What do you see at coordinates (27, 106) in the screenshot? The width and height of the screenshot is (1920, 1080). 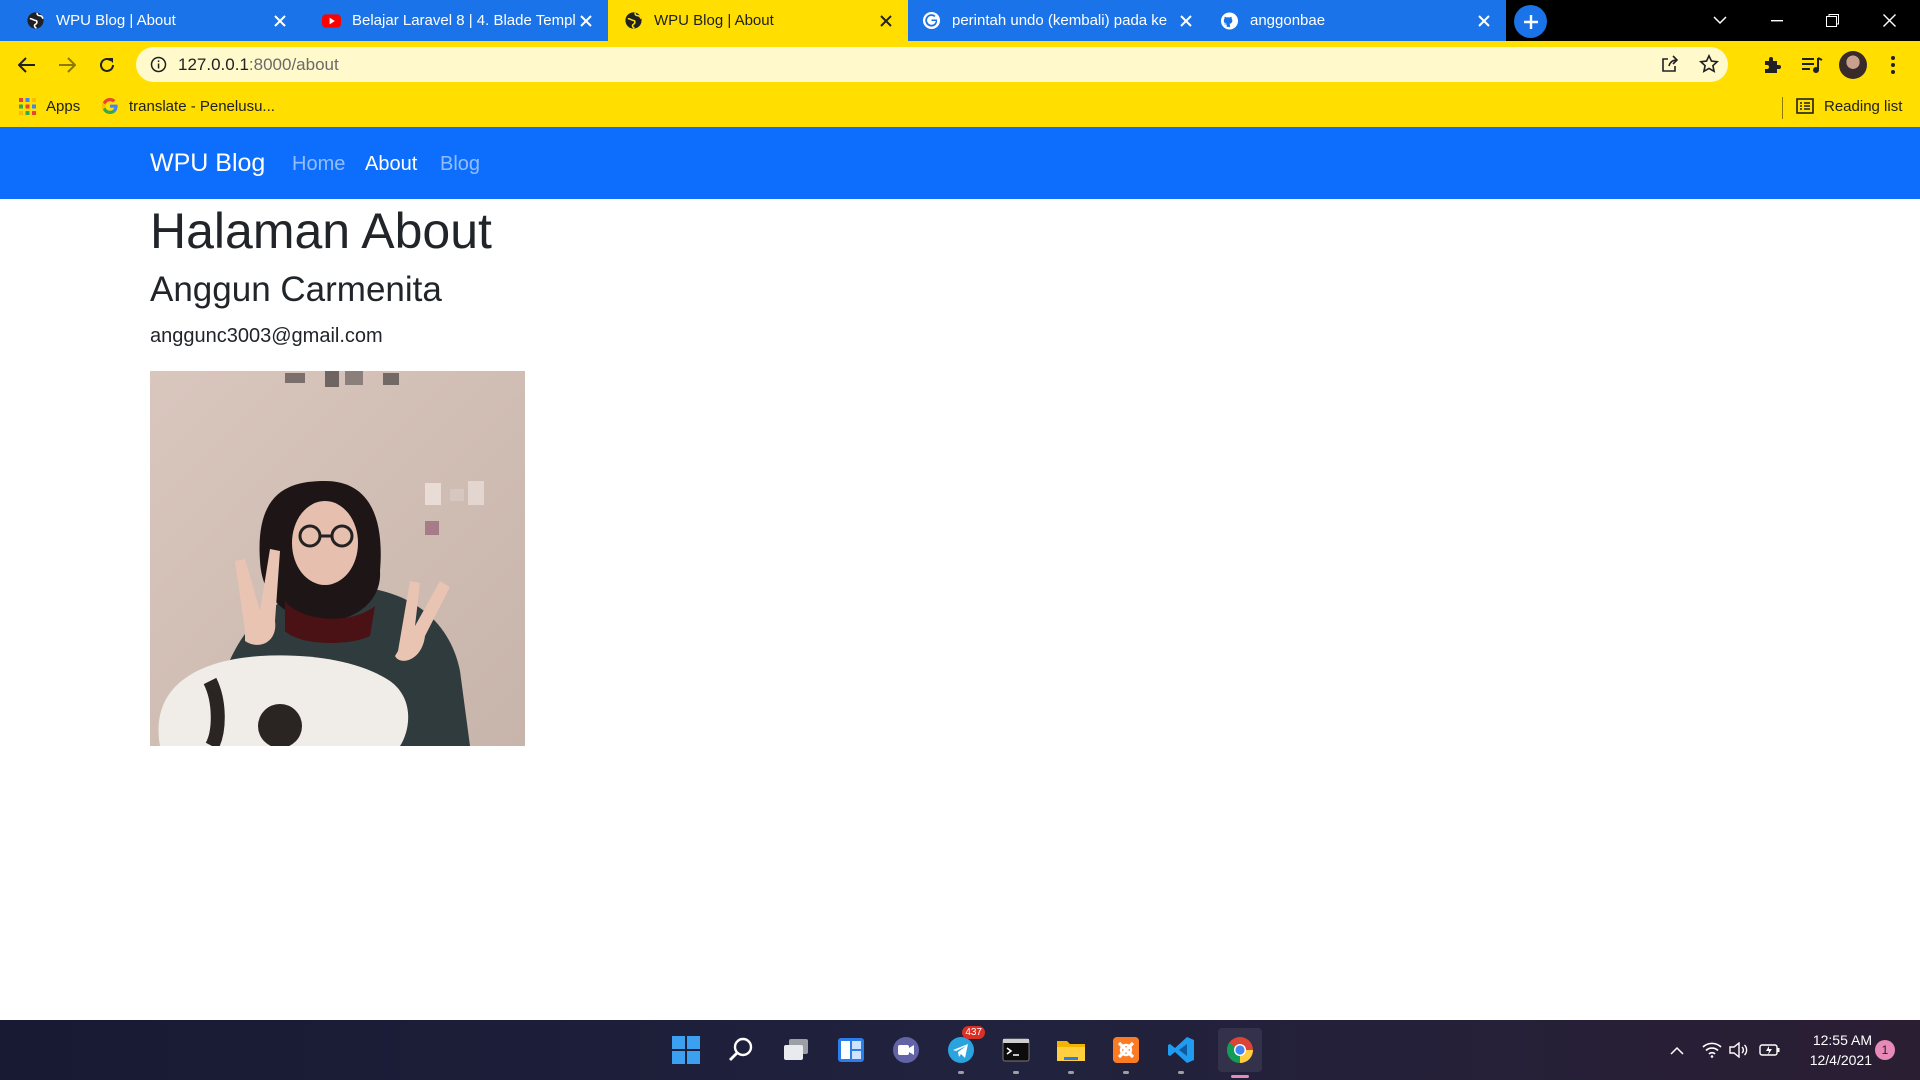 I see `apps-grid-icon` at bounding box center [27, 106].